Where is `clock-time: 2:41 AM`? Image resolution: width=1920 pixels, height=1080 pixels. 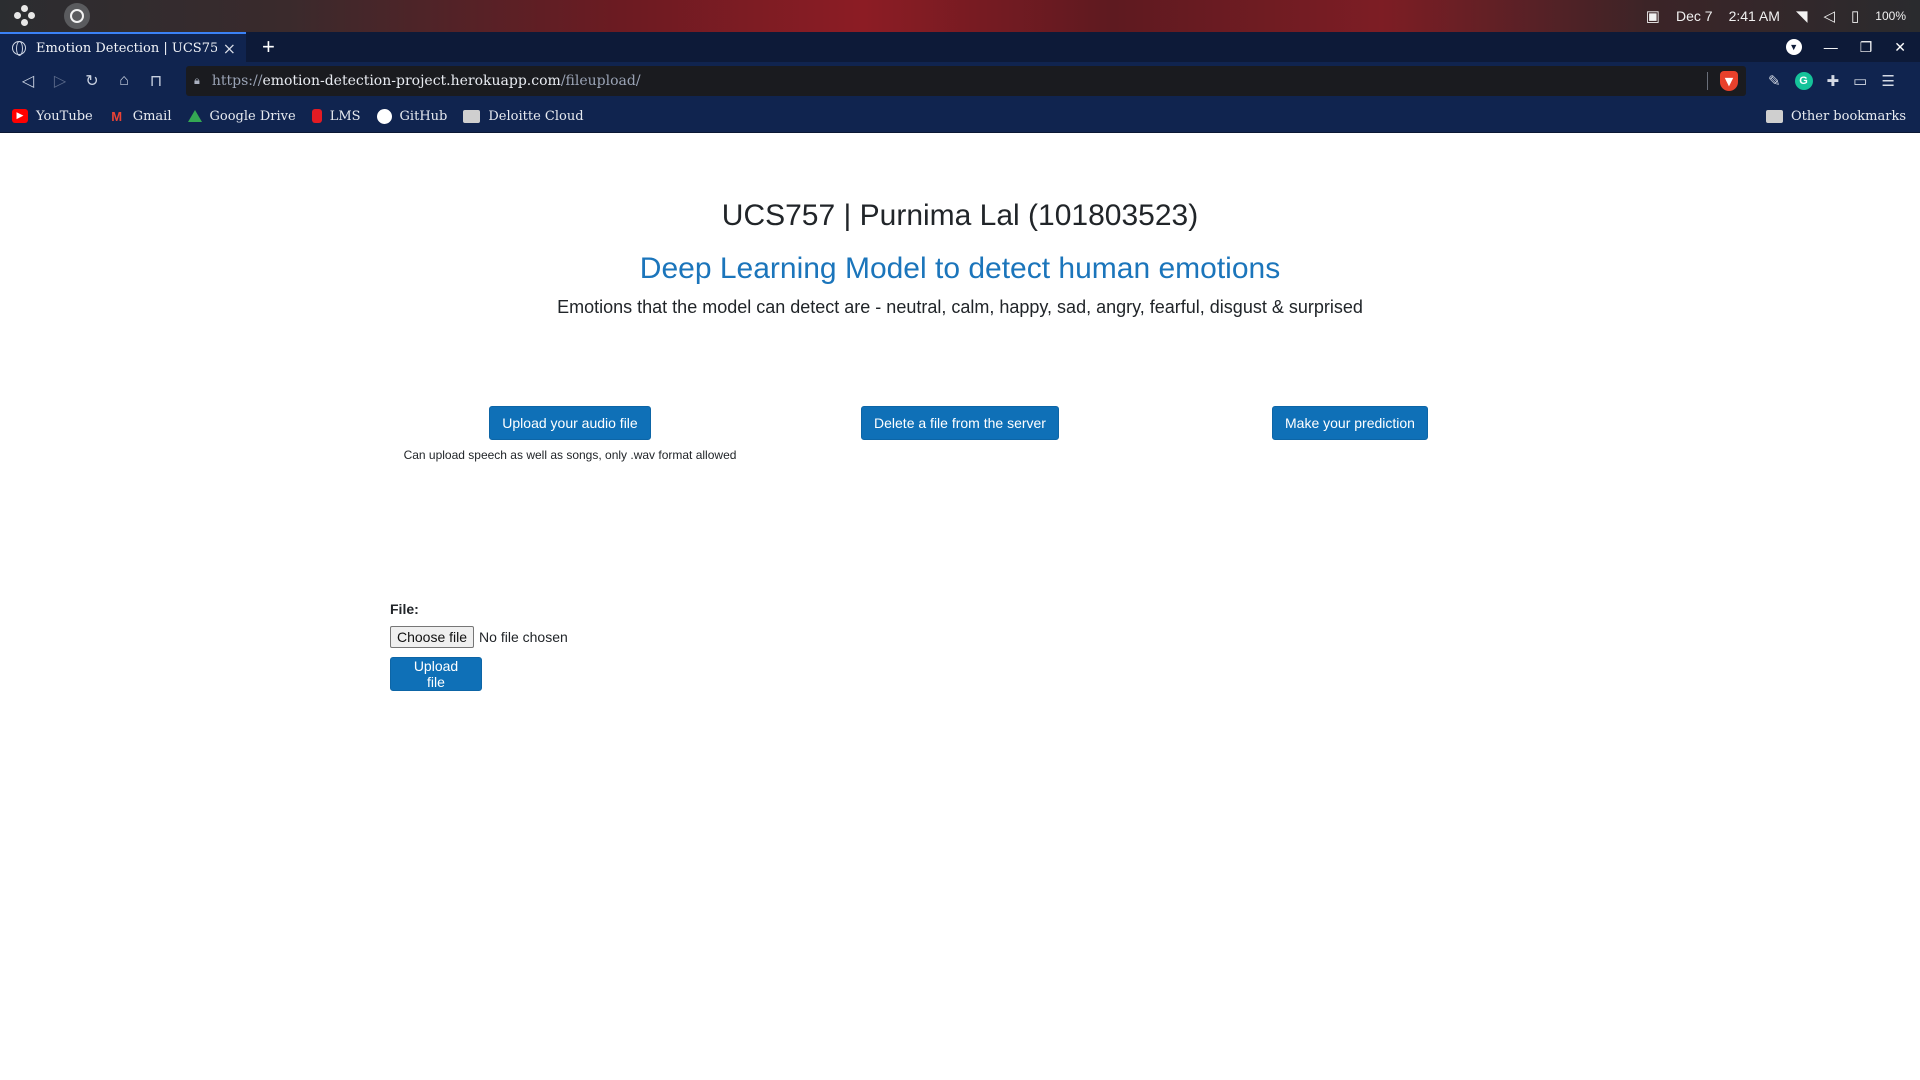 clock-time: 2:41 AM is located at coordinates (1754, 16).